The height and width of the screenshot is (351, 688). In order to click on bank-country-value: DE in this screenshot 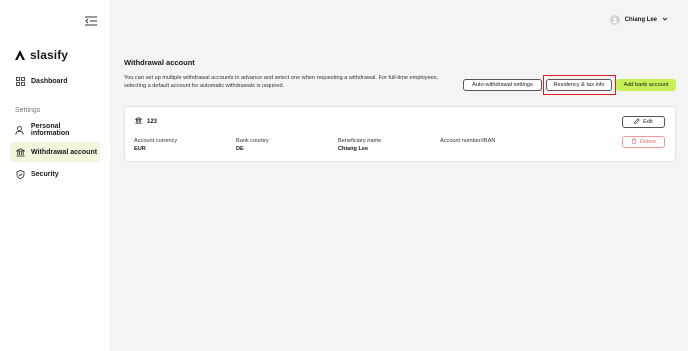, I will do `click(240, 149)`.